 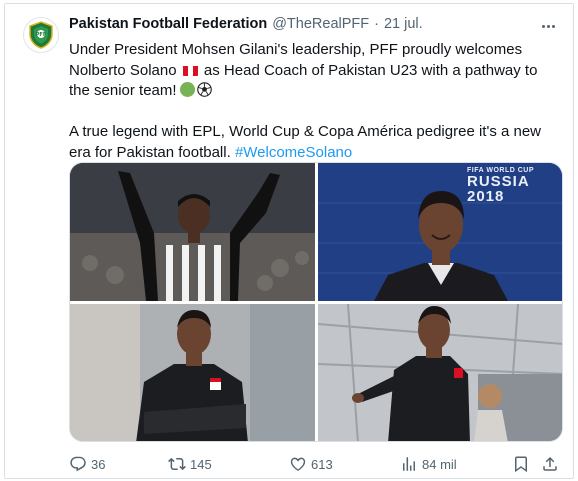 What do you see at coordinates (440, 232) in the screenshot?
I see `photo-world-cup-portrait: FIFA WORLD CUP RUSSIA 2018` at bounding box center [440, 232].